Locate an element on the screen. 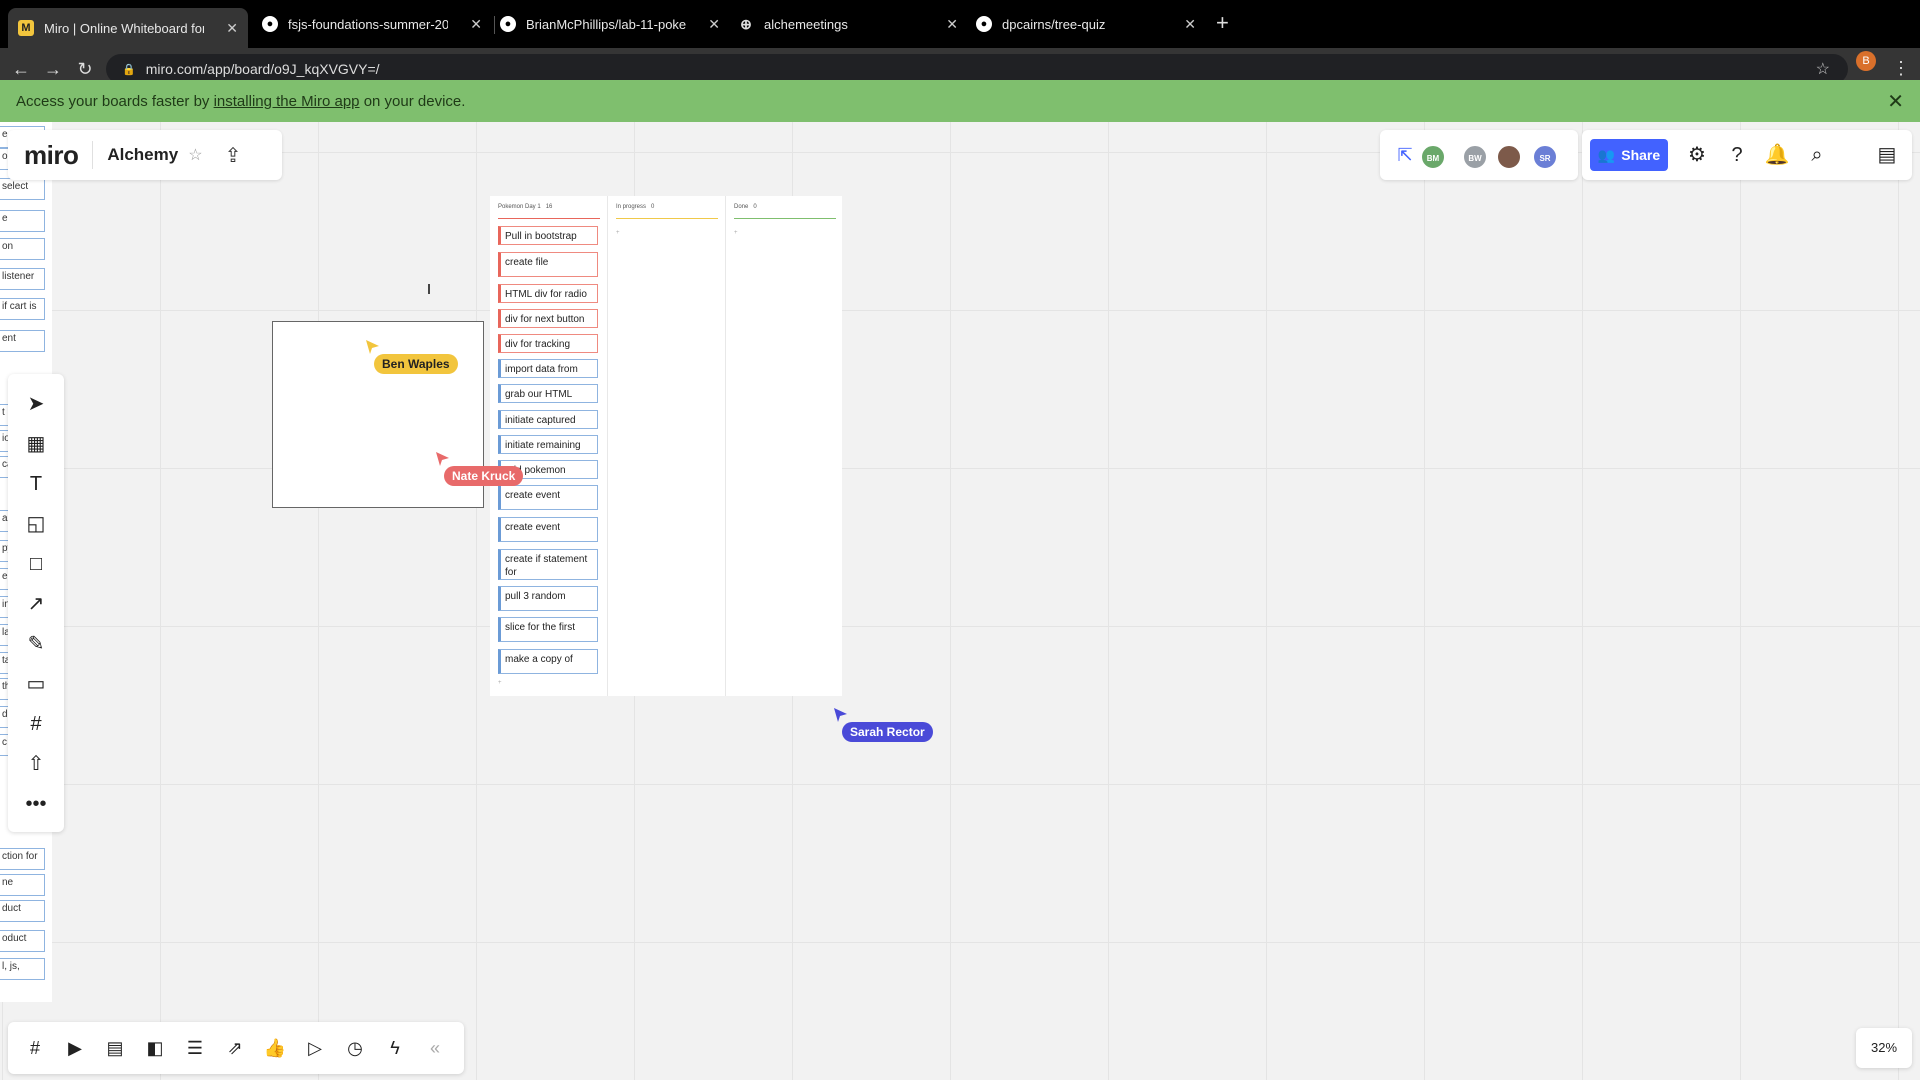 The image size is (1920, 1080). export-icon: ⇪ is located at coordinates (233, 155).